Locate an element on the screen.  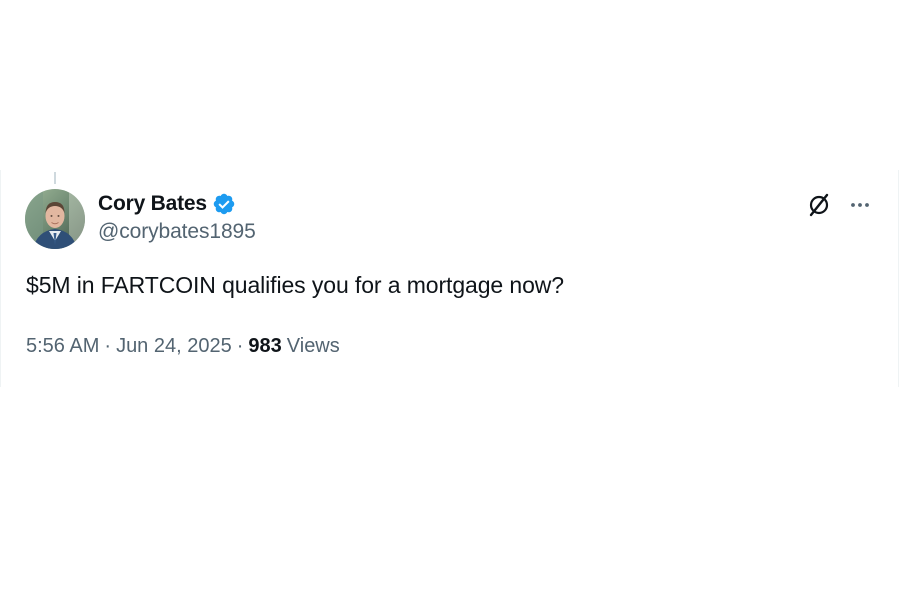
handle: @corybates1895 is located at coordinates (177, 232).